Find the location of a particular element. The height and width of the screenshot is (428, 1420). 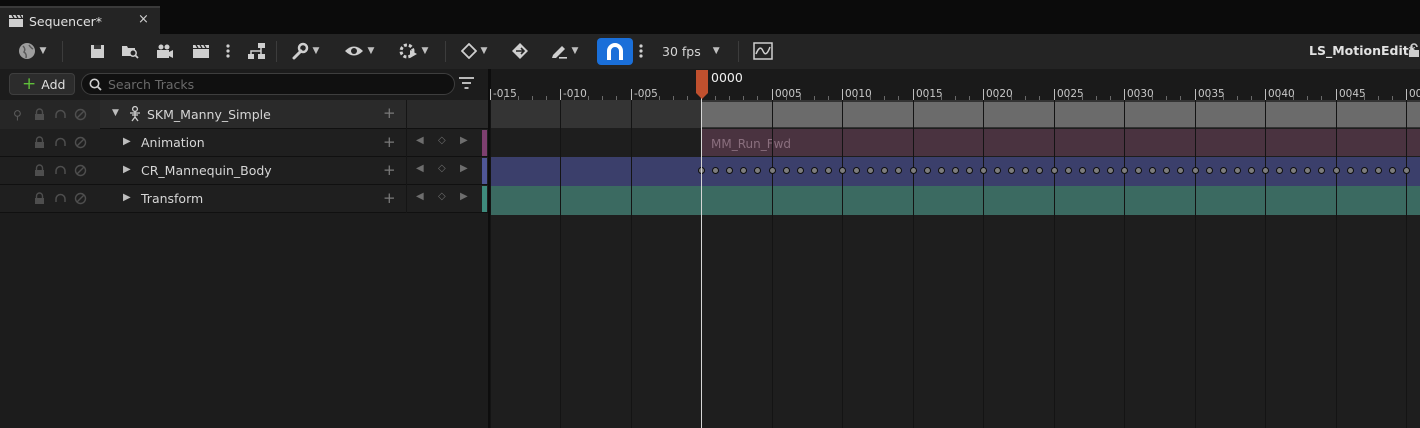

track-row-control-rig: ▶ CR_Mannequin_Body + ◀ ◇ ▶ is located at coordinates (244, 171).